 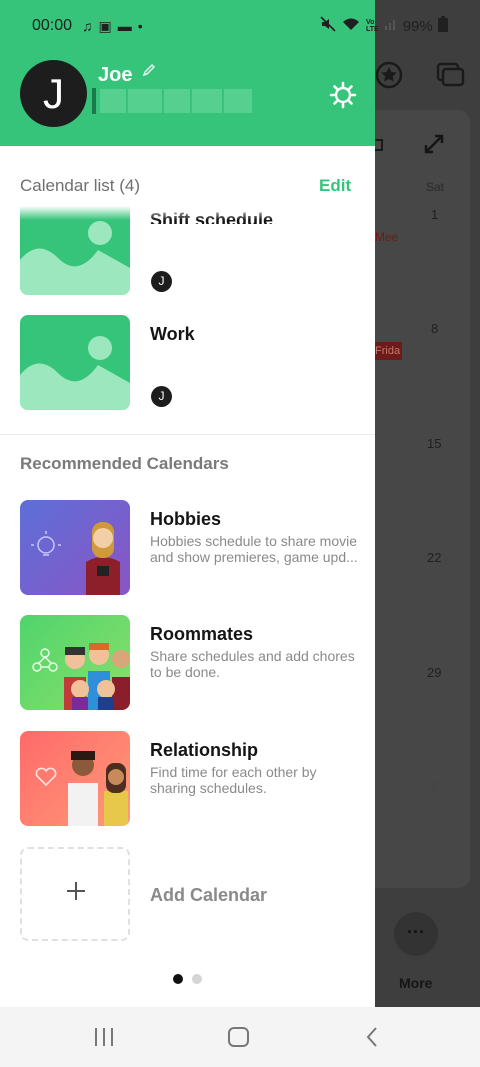 What do you see at coordinates (449, 75) in the screenshot?
I see `chat-icon` at bounding box center [449, 75].